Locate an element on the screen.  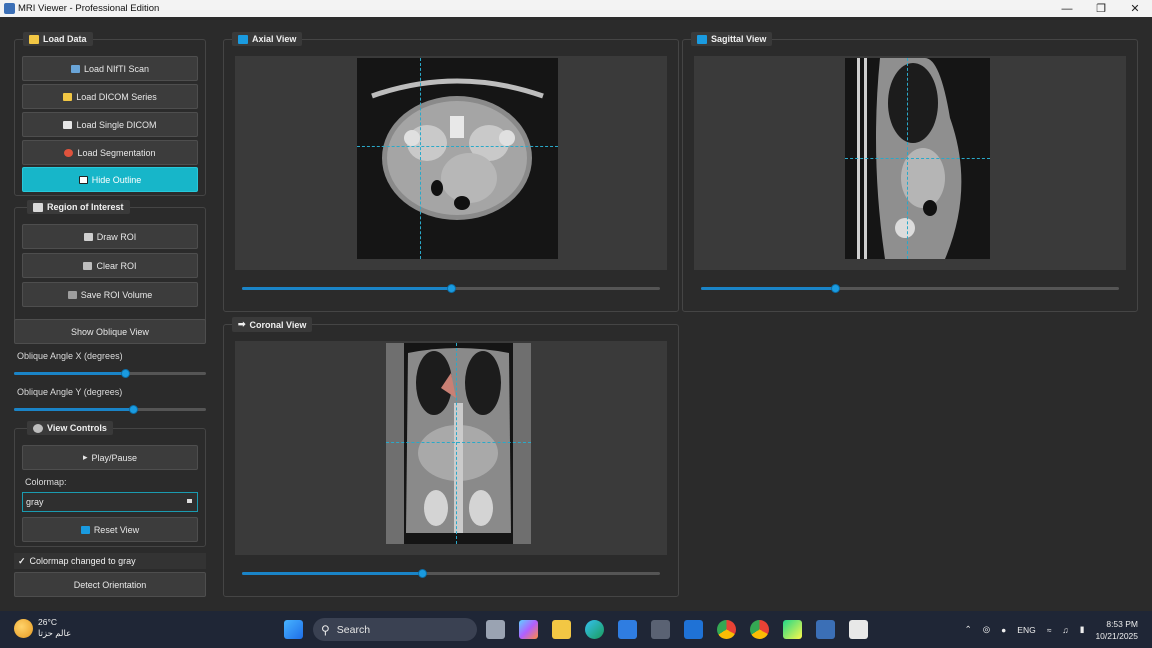
coronal-slice-slider is located at coordinates (451, 573).